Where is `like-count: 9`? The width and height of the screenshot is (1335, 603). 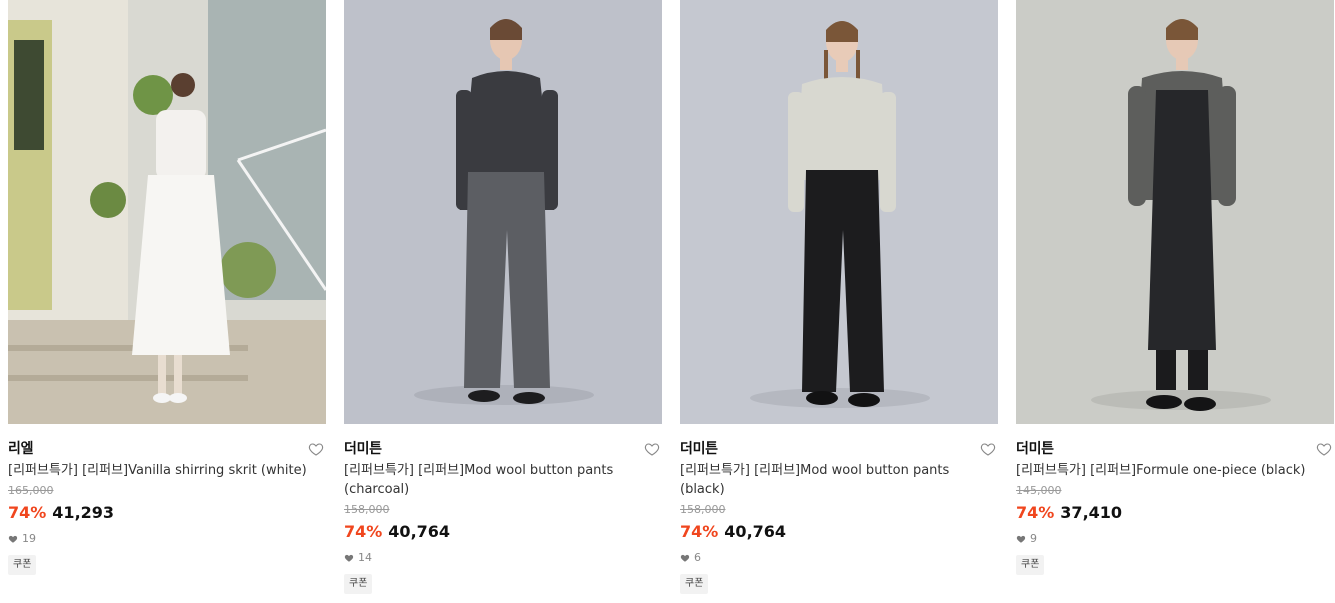 like-count: 9 is located at coordinates (1033, 538).